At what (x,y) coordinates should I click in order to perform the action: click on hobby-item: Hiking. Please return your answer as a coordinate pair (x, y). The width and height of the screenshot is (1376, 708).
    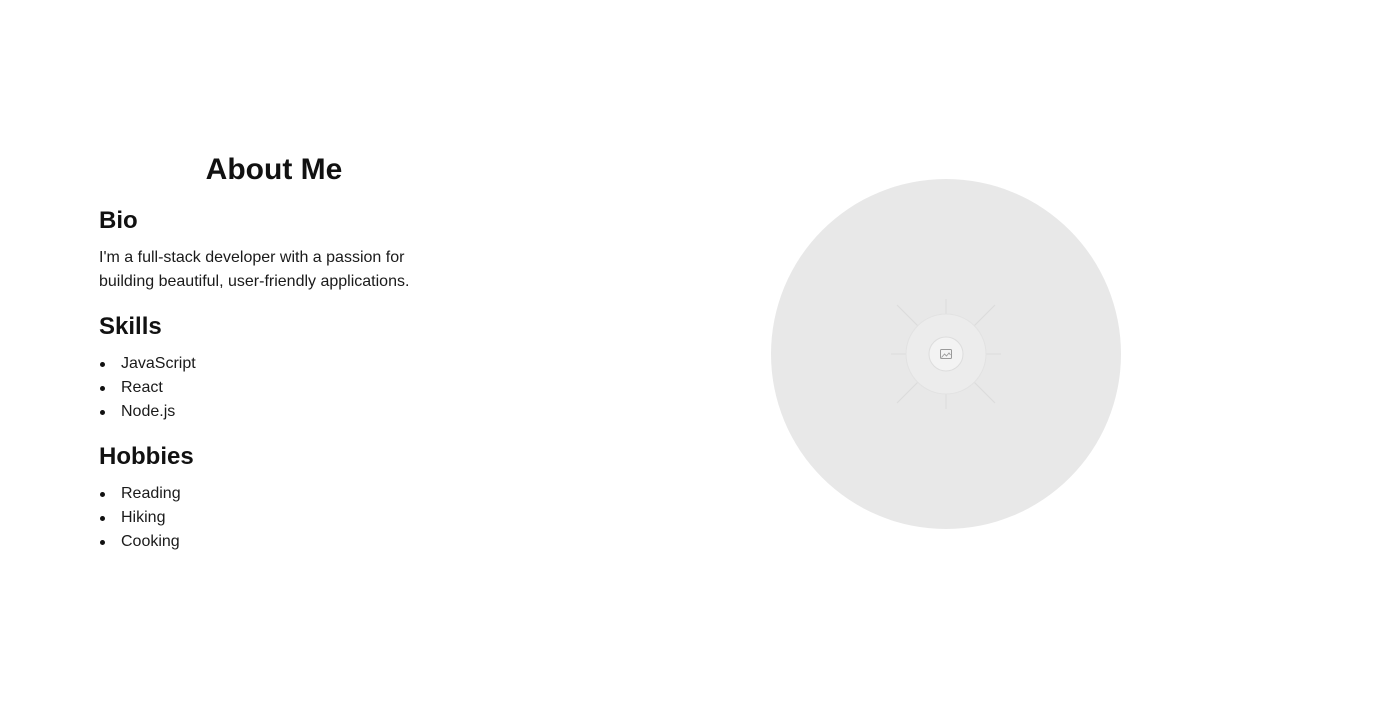
    Looking at the image, I should click on (274, 518).